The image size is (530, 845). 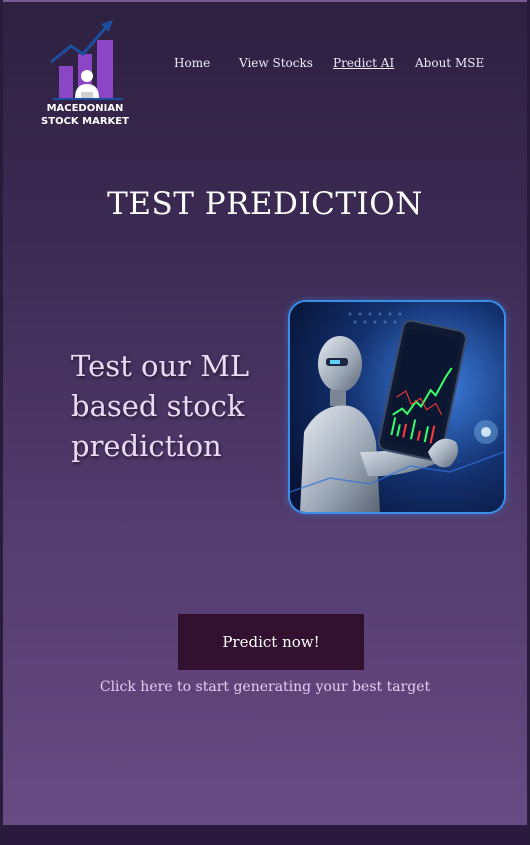 I want to click on robot-phone-image, so click(x=397, y=407).